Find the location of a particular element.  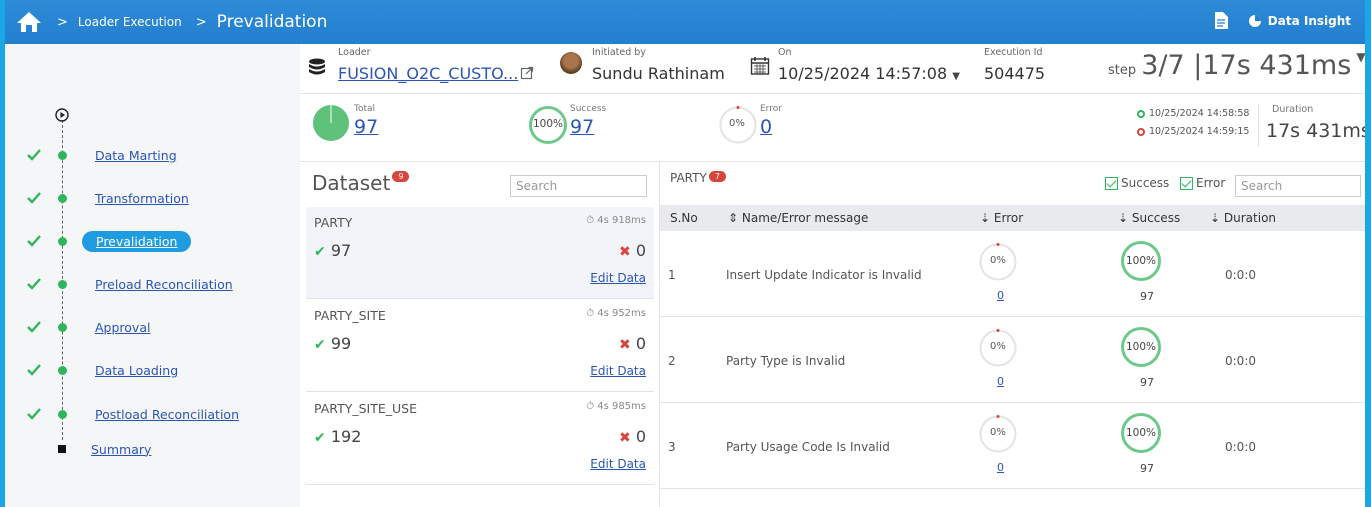

row-sno: 2 is located at coordinates (672, 361).